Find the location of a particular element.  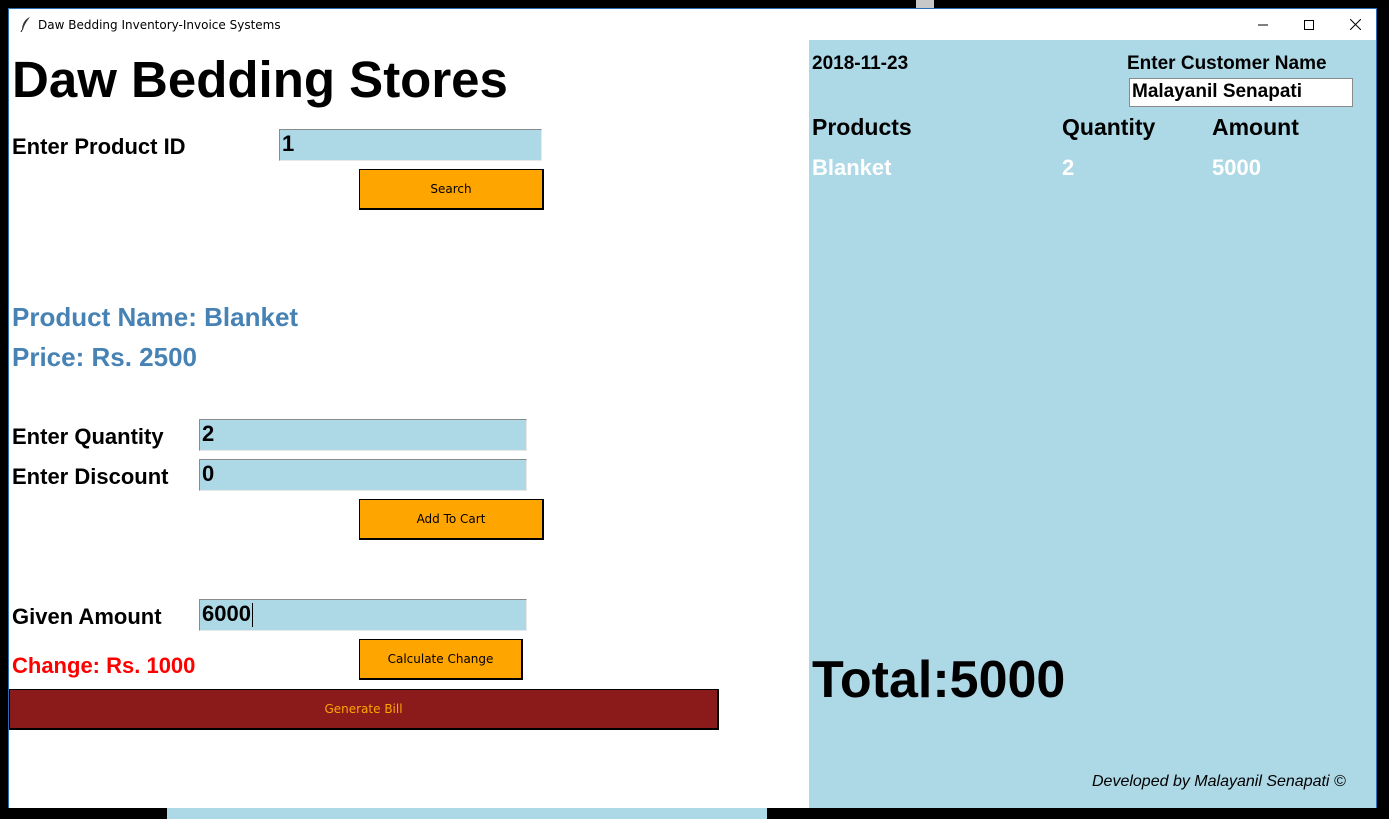

invoice-date: 2018-11-23 is located at coordinates (860, 63).